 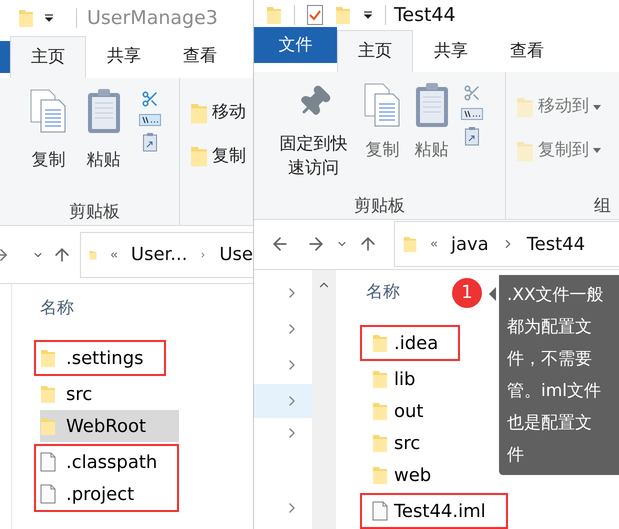 What do you see at coordinates (467, 293) in the screenshot?
I see `step-badge: 1` at bounding box center [467, 293].